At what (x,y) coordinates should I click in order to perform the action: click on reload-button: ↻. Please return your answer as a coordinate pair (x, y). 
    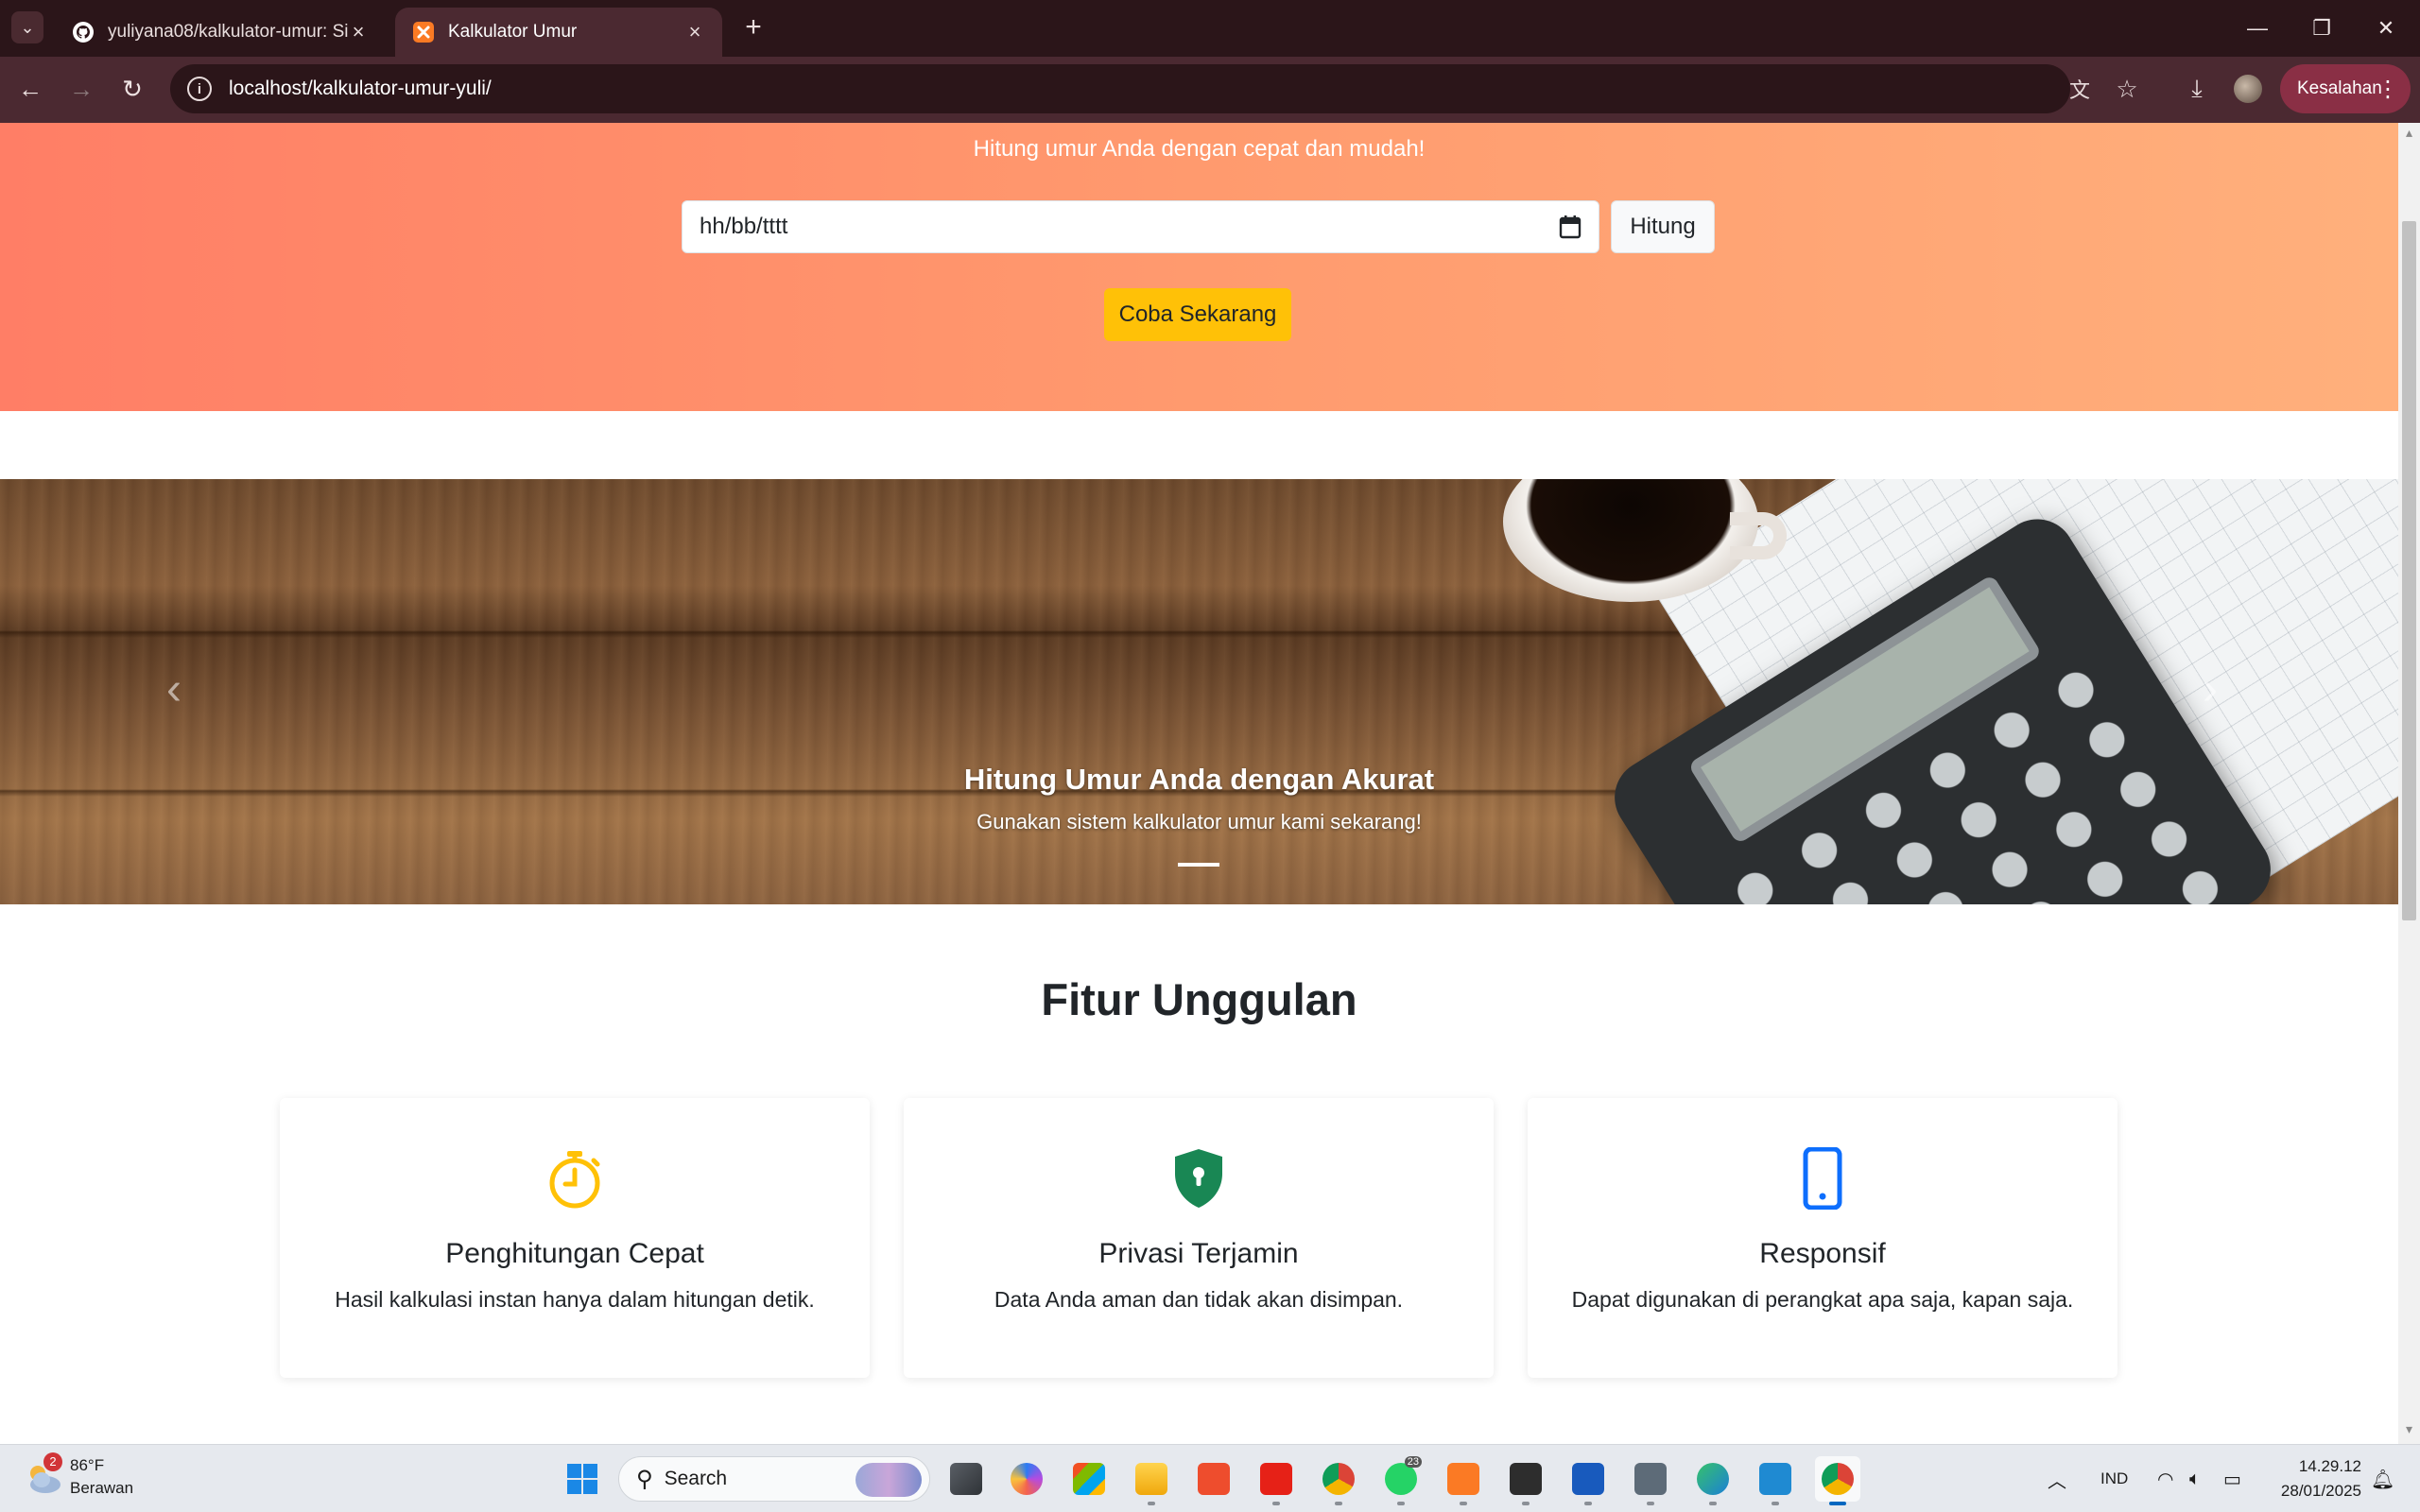
    Looking at the image, I should click on (132, 89).